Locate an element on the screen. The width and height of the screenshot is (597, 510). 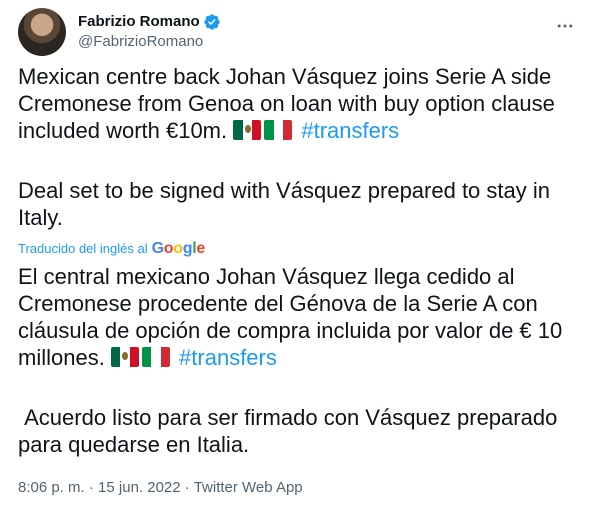
more-options-icon is located at coordinates (565, 26).